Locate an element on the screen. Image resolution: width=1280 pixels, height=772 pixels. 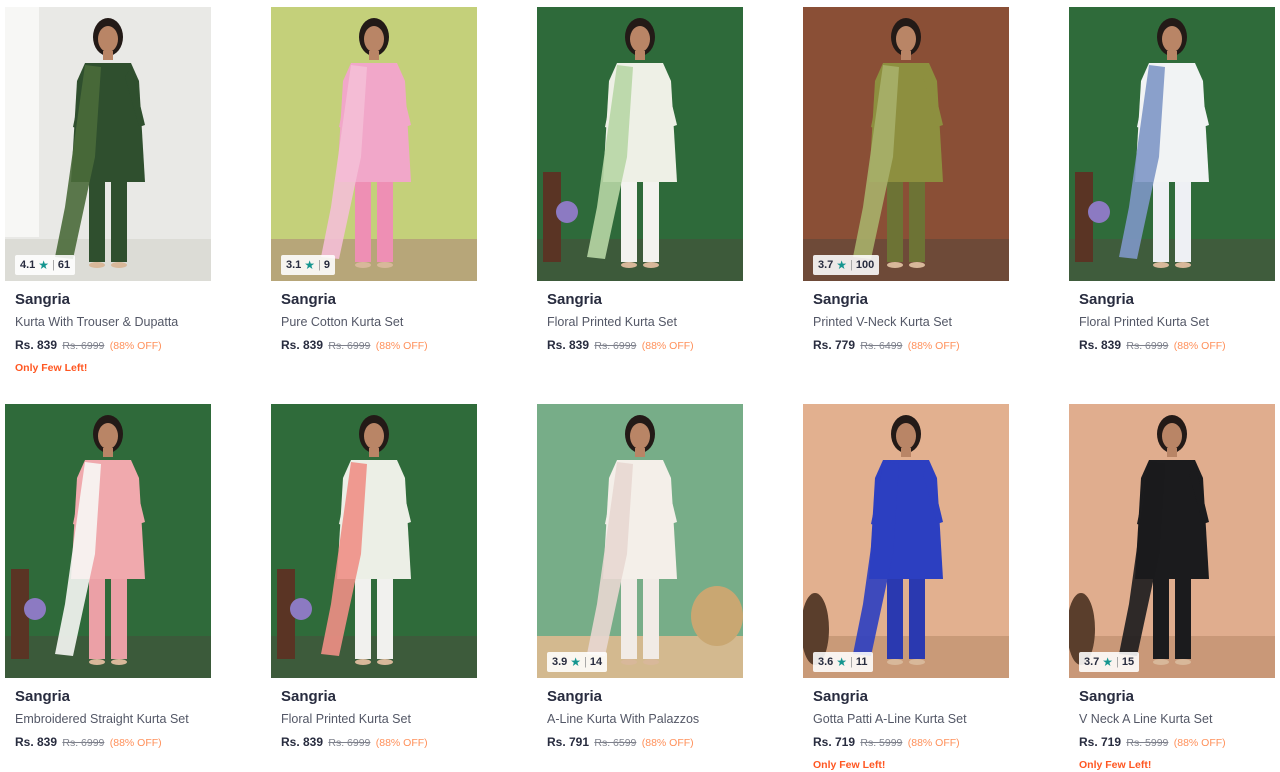
product-image: 3.9 ★ | 14 is located at coordinates (640, 541).